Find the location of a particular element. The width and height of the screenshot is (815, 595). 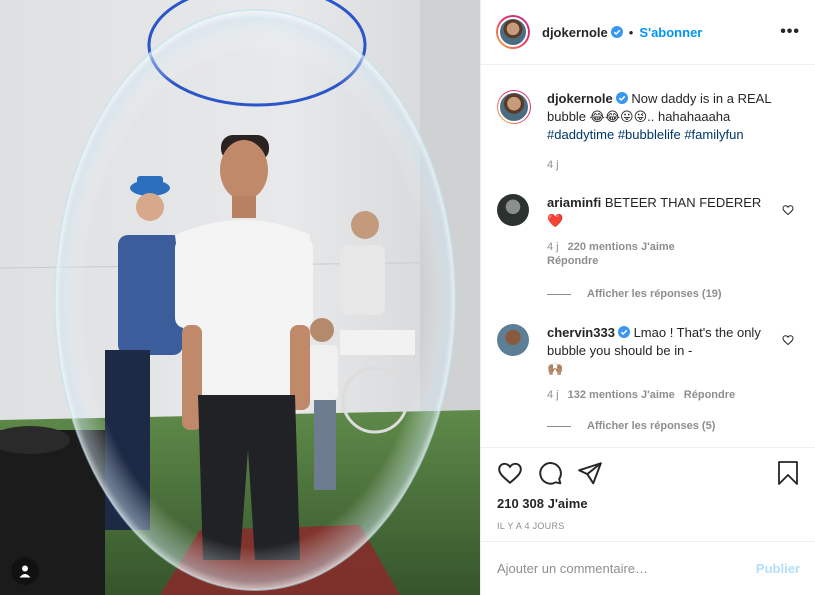

view-replies-label: Afficher les réponses (19) is located at coordinates (654, 294).